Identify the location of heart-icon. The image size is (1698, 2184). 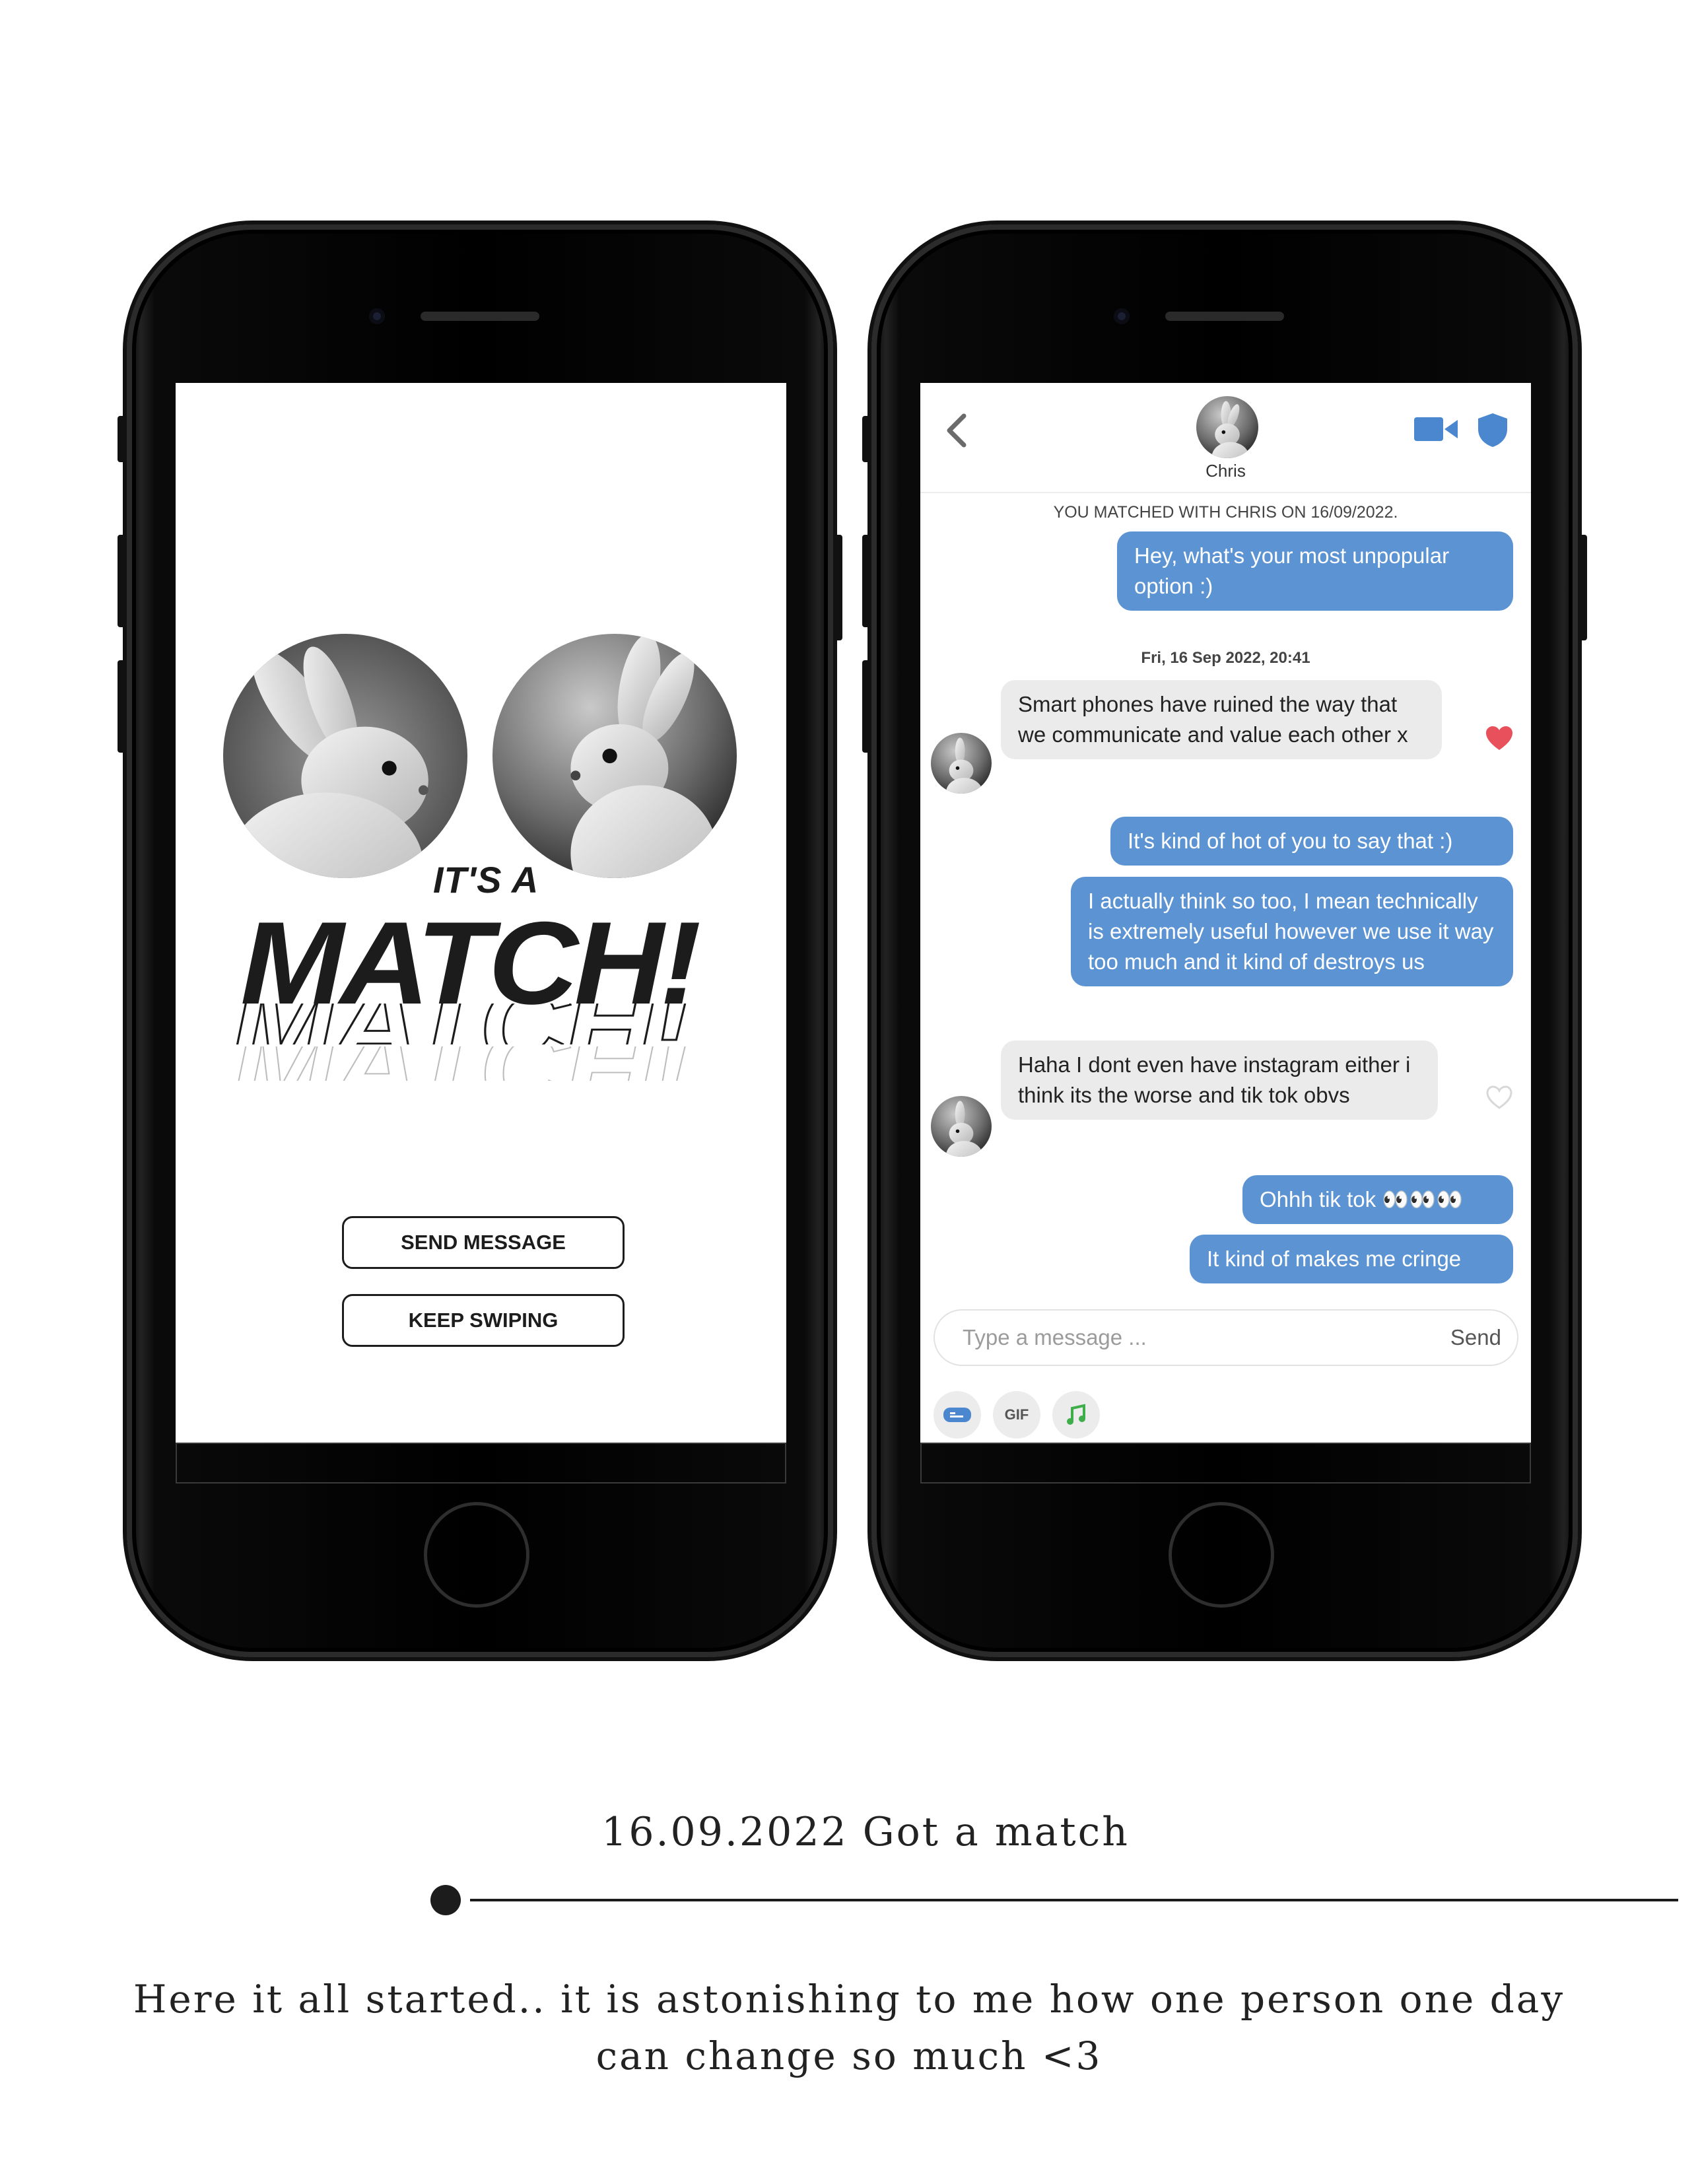
(1499, 738).